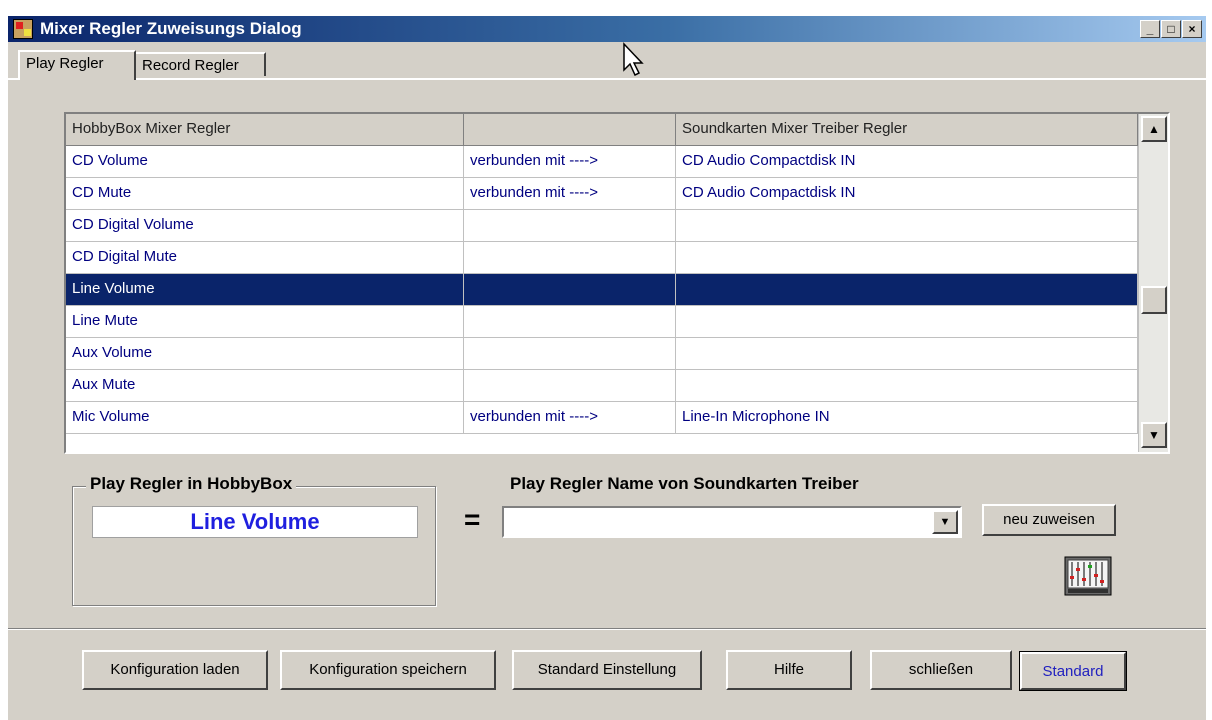 This screenshot has width=1212, height=720. I want to click on konfiguration-speichern-button: Konfiguration speichern, so click(388, 670).